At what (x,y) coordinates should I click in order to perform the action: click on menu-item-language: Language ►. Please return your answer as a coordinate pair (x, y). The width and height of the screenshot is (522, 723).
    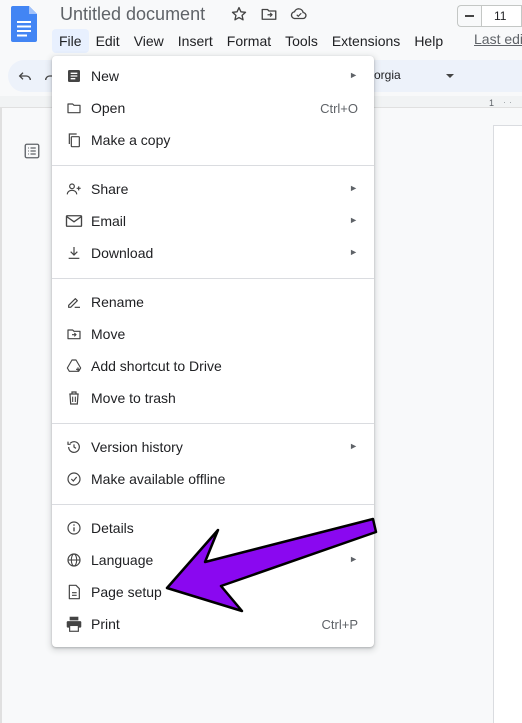
    Looking at the image, I should click on (213, 560).